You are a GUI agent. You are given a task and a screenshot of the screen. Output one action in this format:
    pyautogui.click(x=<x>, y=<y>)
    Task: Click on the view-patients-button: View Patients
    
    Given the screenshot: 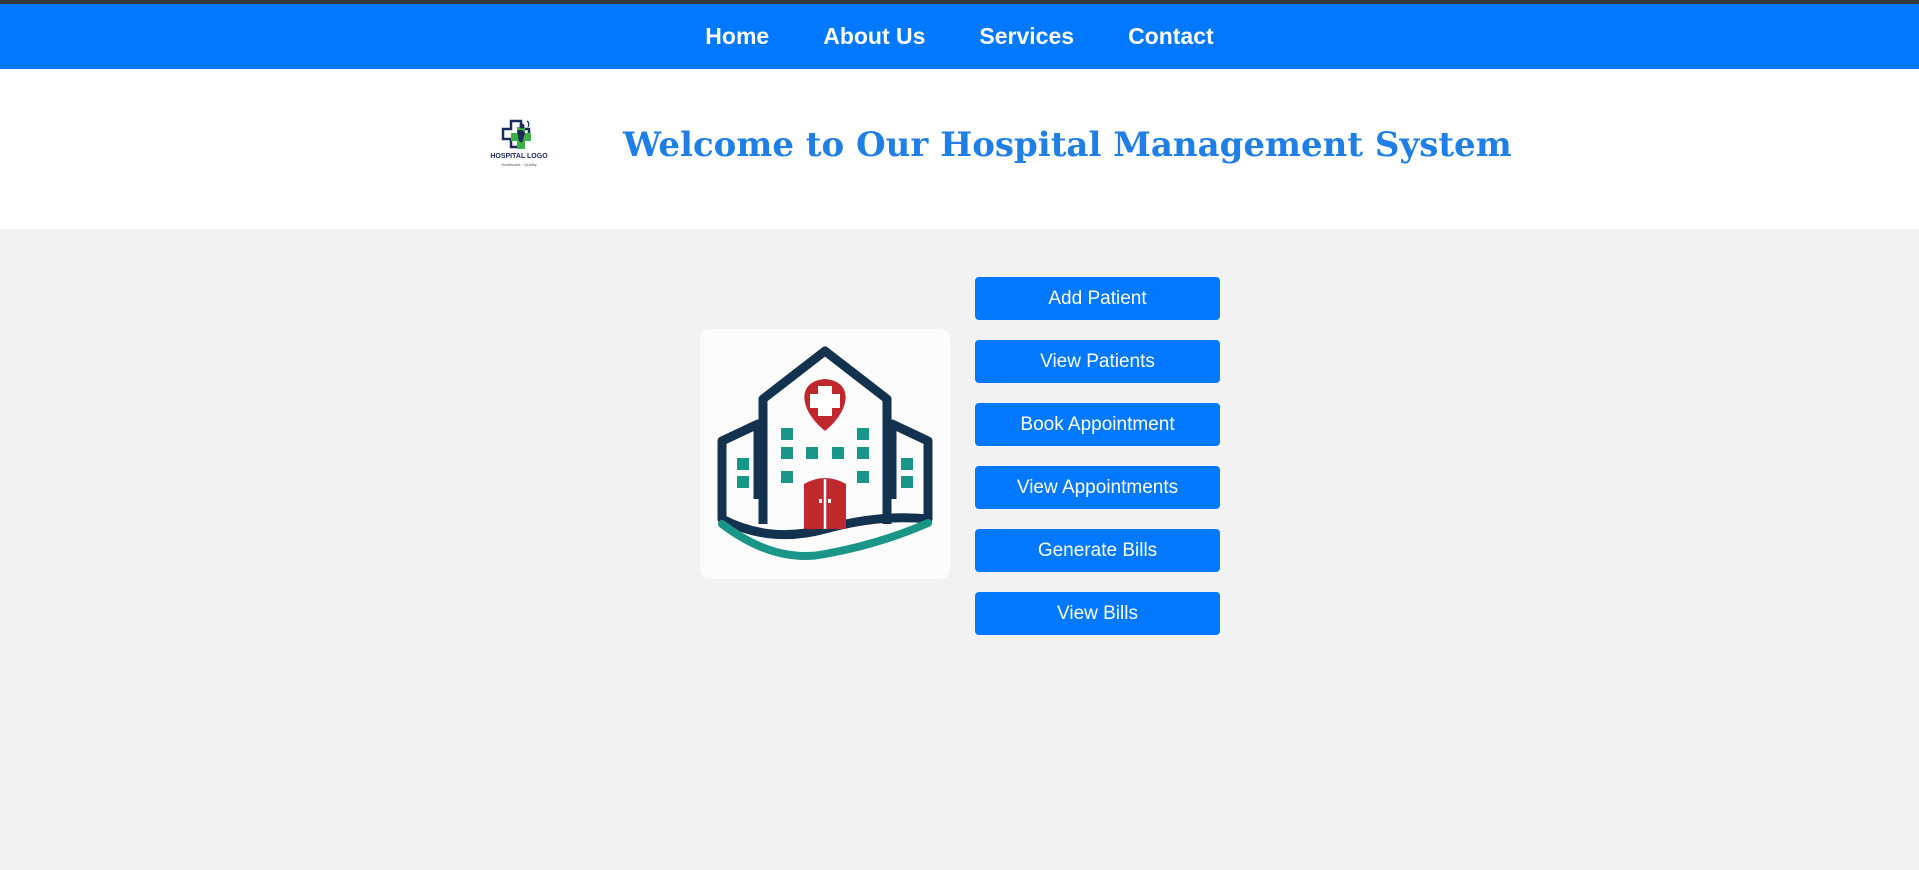 What is the action you would take?
    pyautogui.click(x=1097, y=361)
    